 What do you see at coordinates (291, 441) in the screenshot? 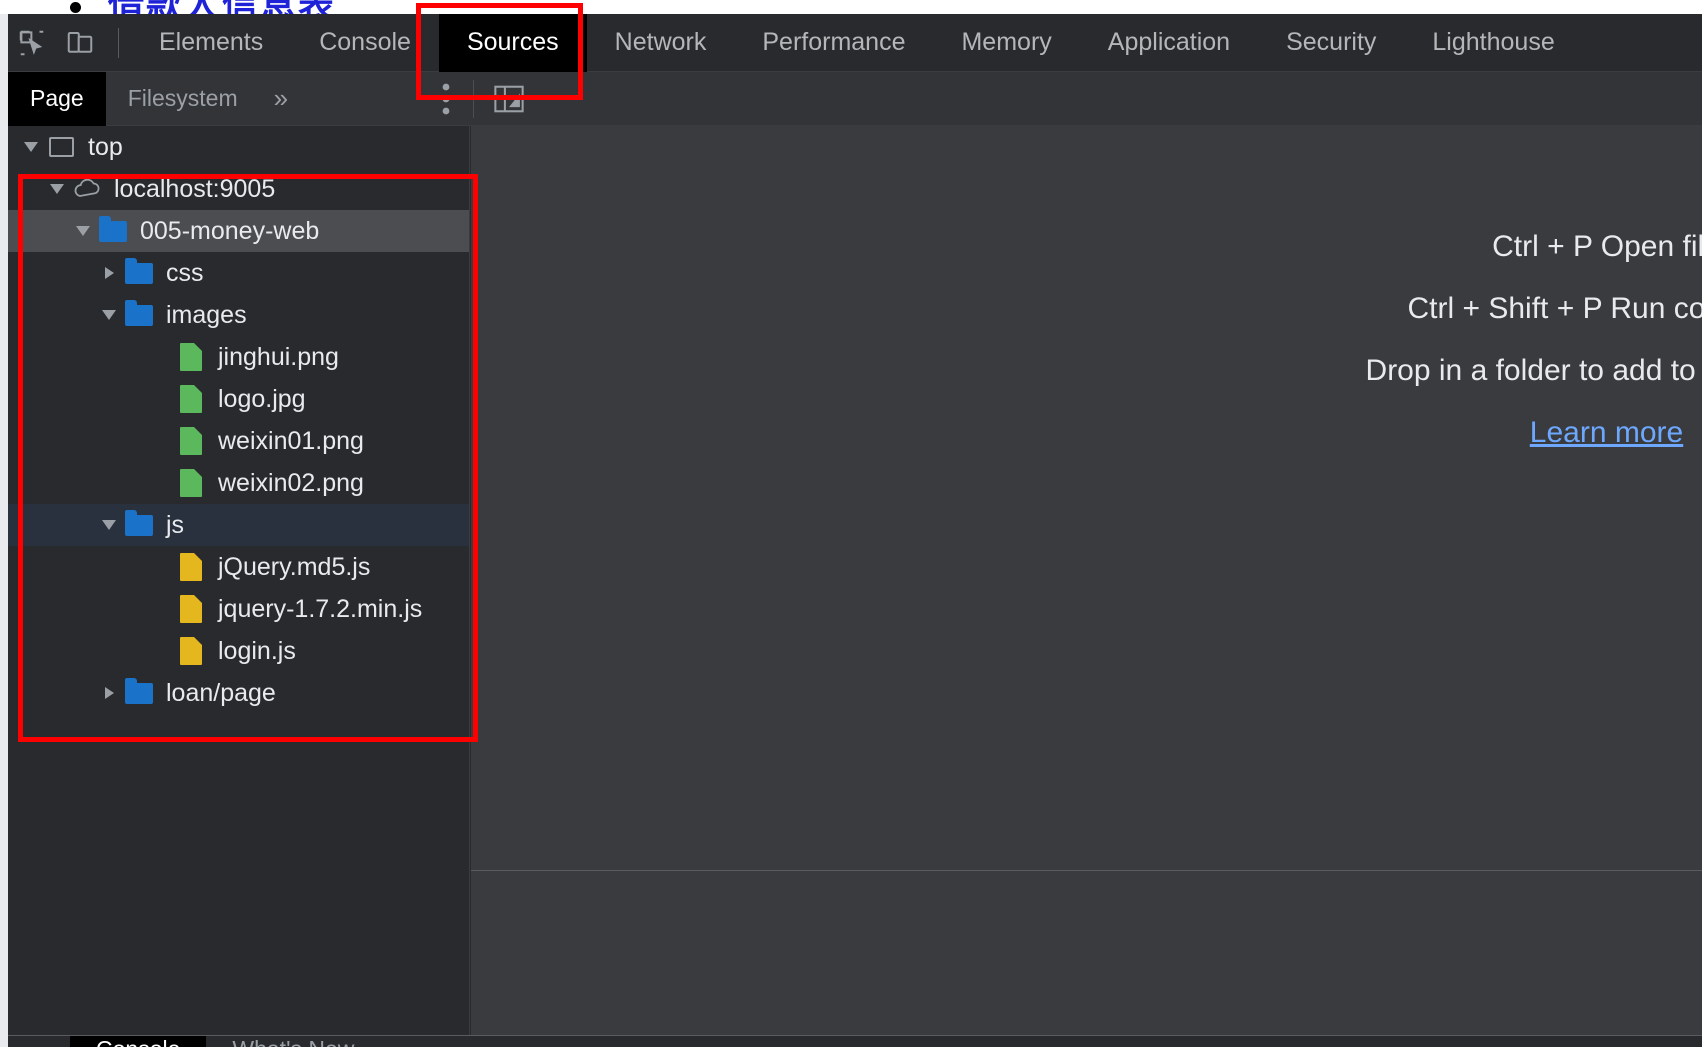
I see `tree-row-label: weixin01.png` at bounding box center [291, 441].